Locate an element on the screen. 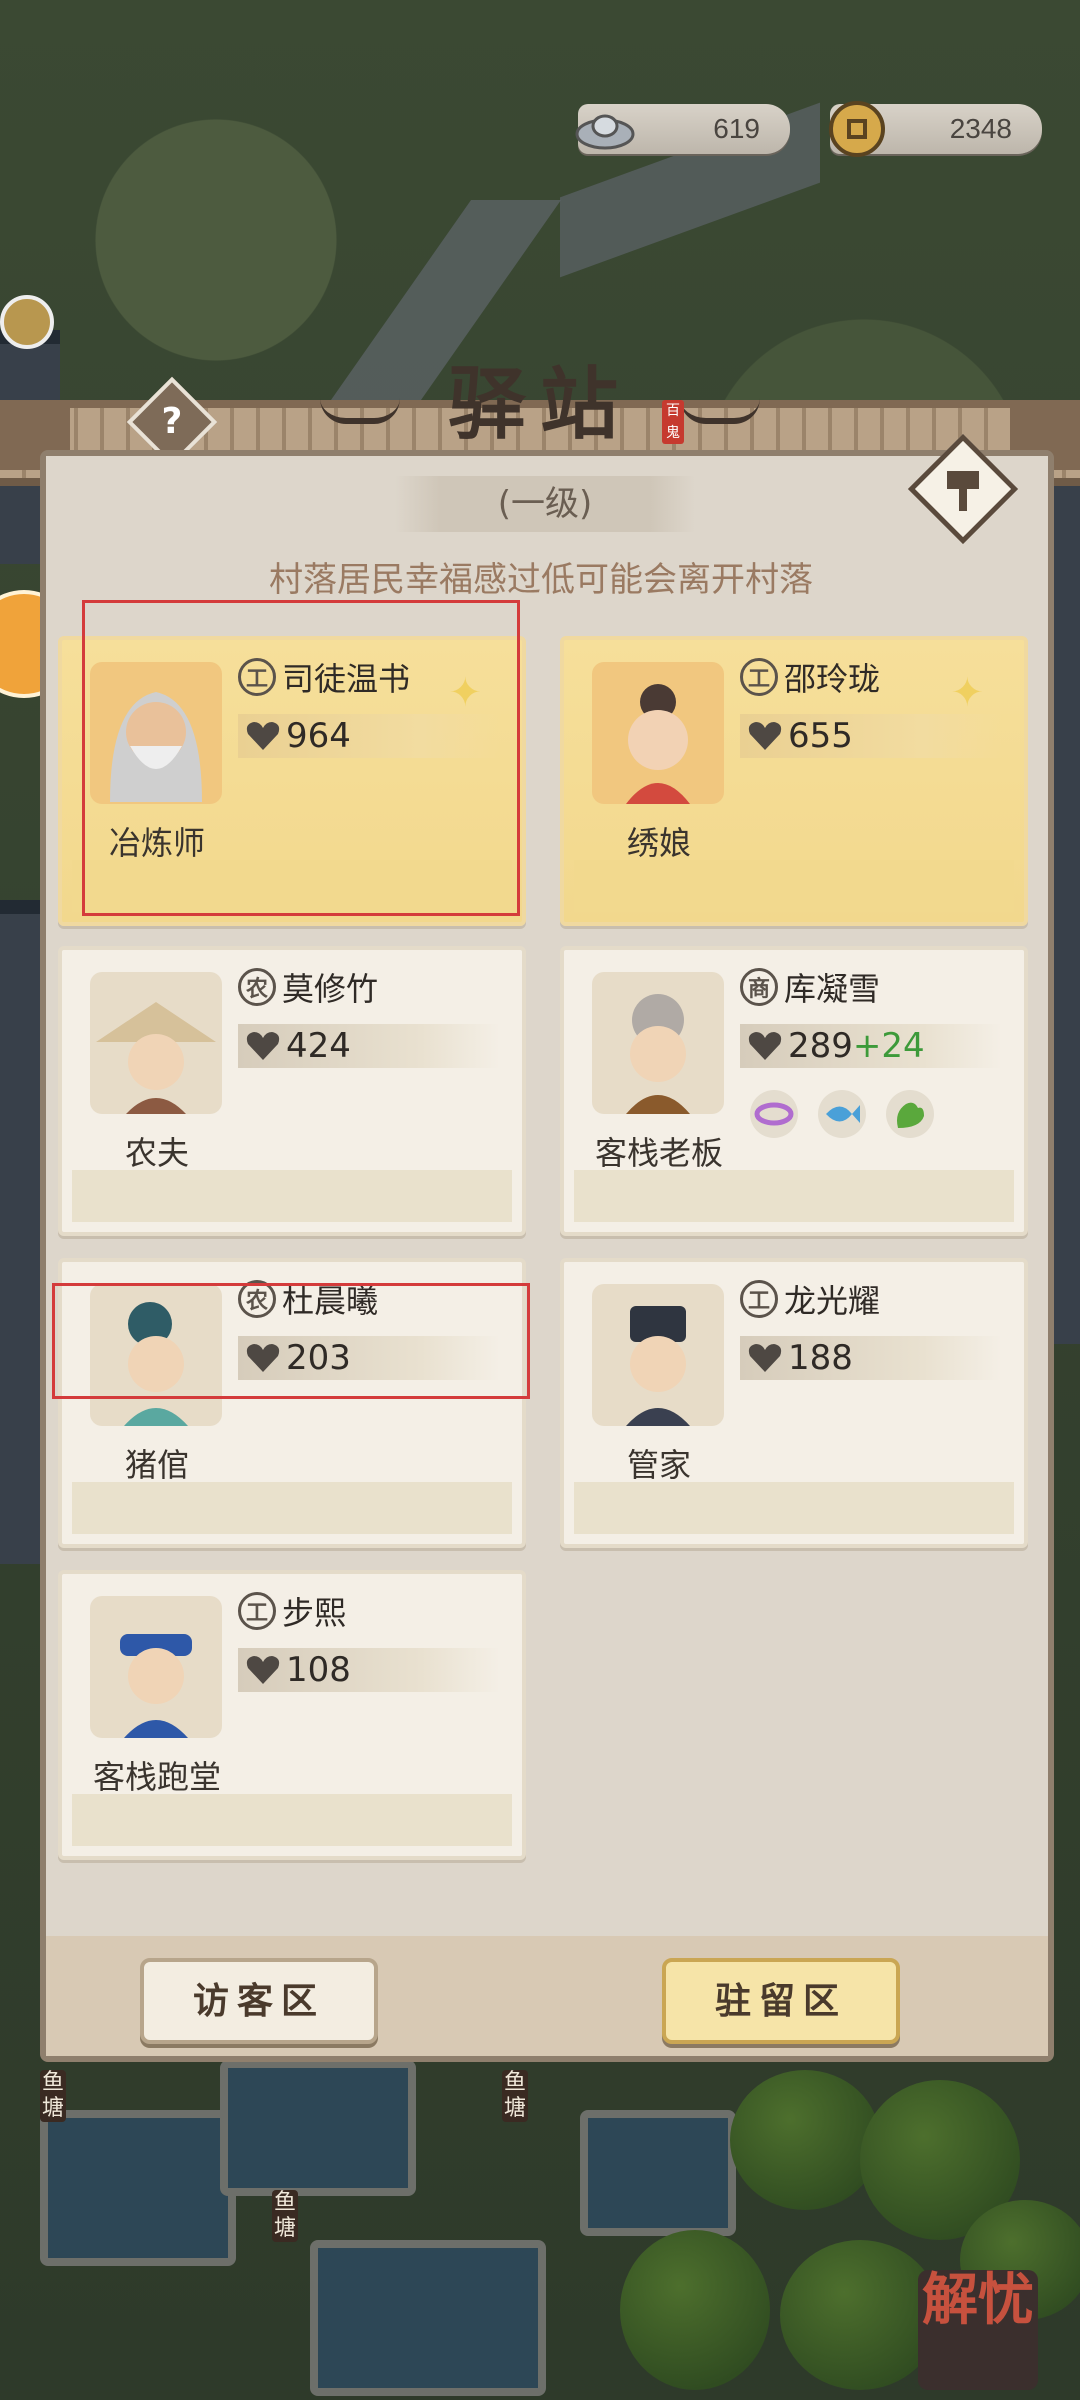 This screenshot has height=2400, width=1080. resident-job: 客栈跑堂 is located at coordinates (156, 1777).